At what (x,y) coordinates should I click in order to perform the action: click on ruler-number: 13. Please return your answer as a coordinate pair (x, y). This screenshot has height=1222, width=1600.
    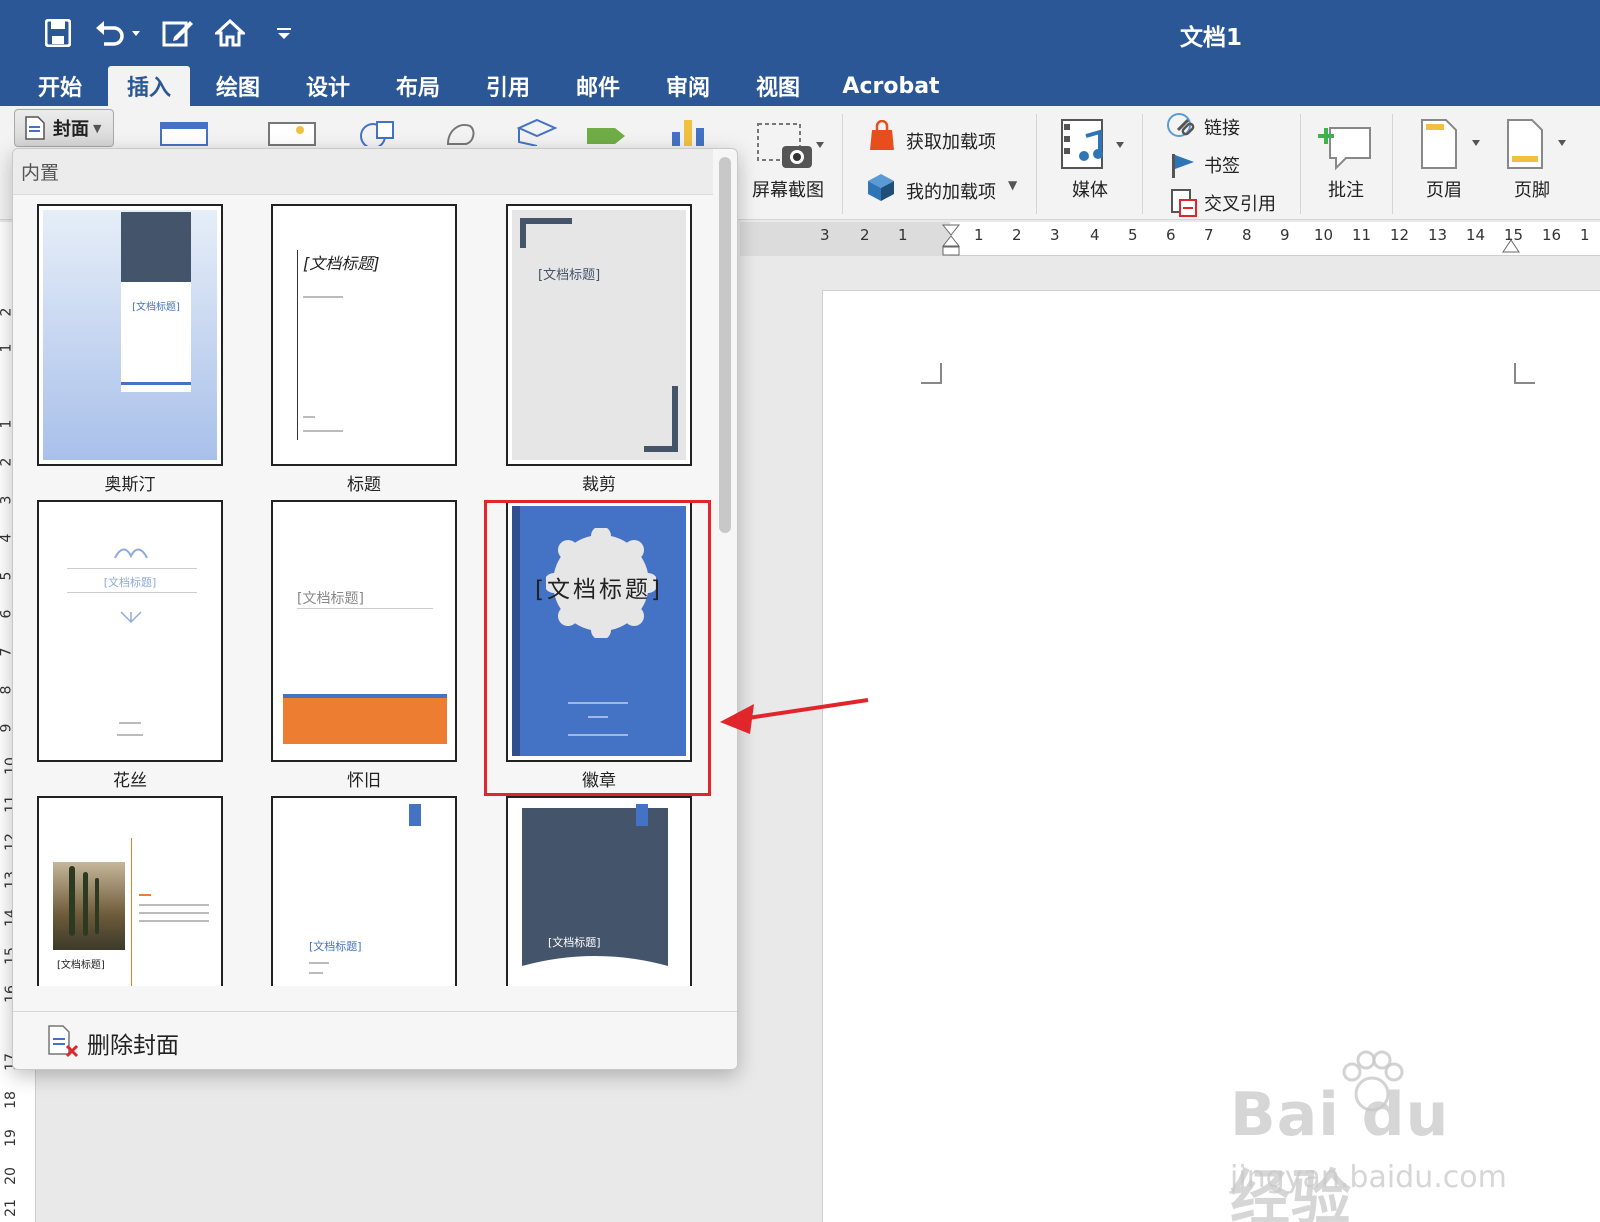
    Looking at the image, I should click on (1438, 235).